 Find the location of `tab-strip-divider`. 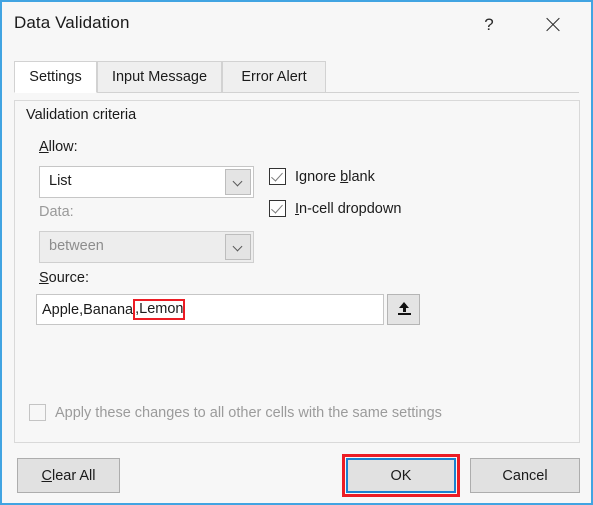

tab-strip-divider is located at coordinates (296, 92).